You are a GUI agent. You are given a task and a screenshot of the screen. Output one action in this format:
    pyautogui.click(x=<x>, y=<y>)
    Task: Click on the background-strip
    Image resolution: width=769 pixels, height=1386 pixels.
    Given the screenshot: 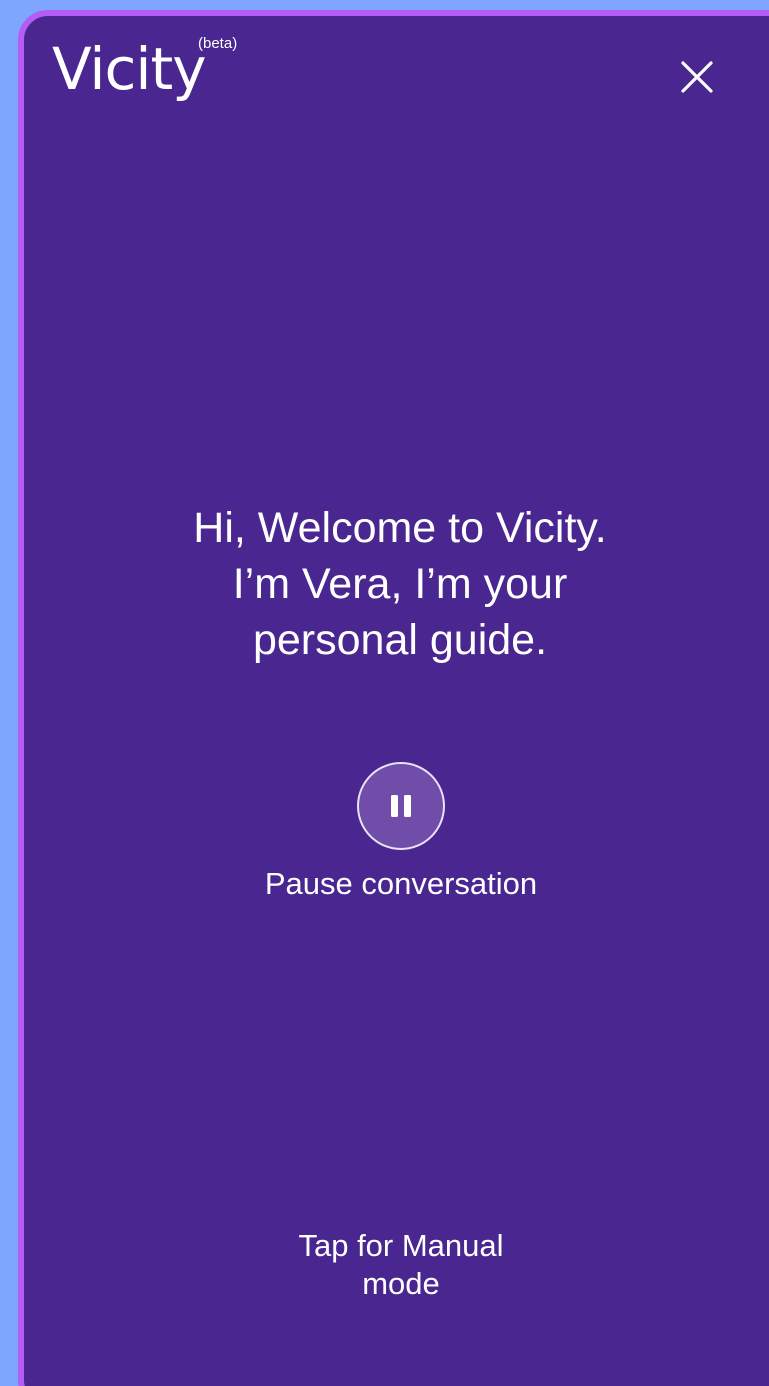 What is the action you would take?
    pyautogui.click(x=9, y=693)
    